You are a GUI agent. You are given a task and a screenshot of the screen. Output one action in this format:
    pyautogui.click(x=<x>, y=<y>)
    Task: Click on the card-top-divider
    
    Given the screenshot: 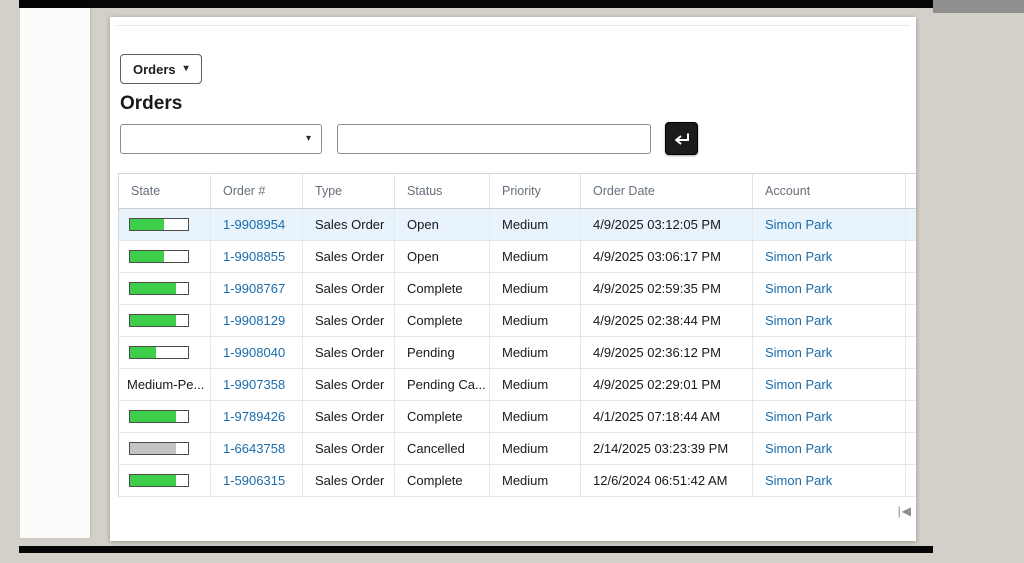 What is the action you would take?
    pyautogui.click(x=513, y=25)
    